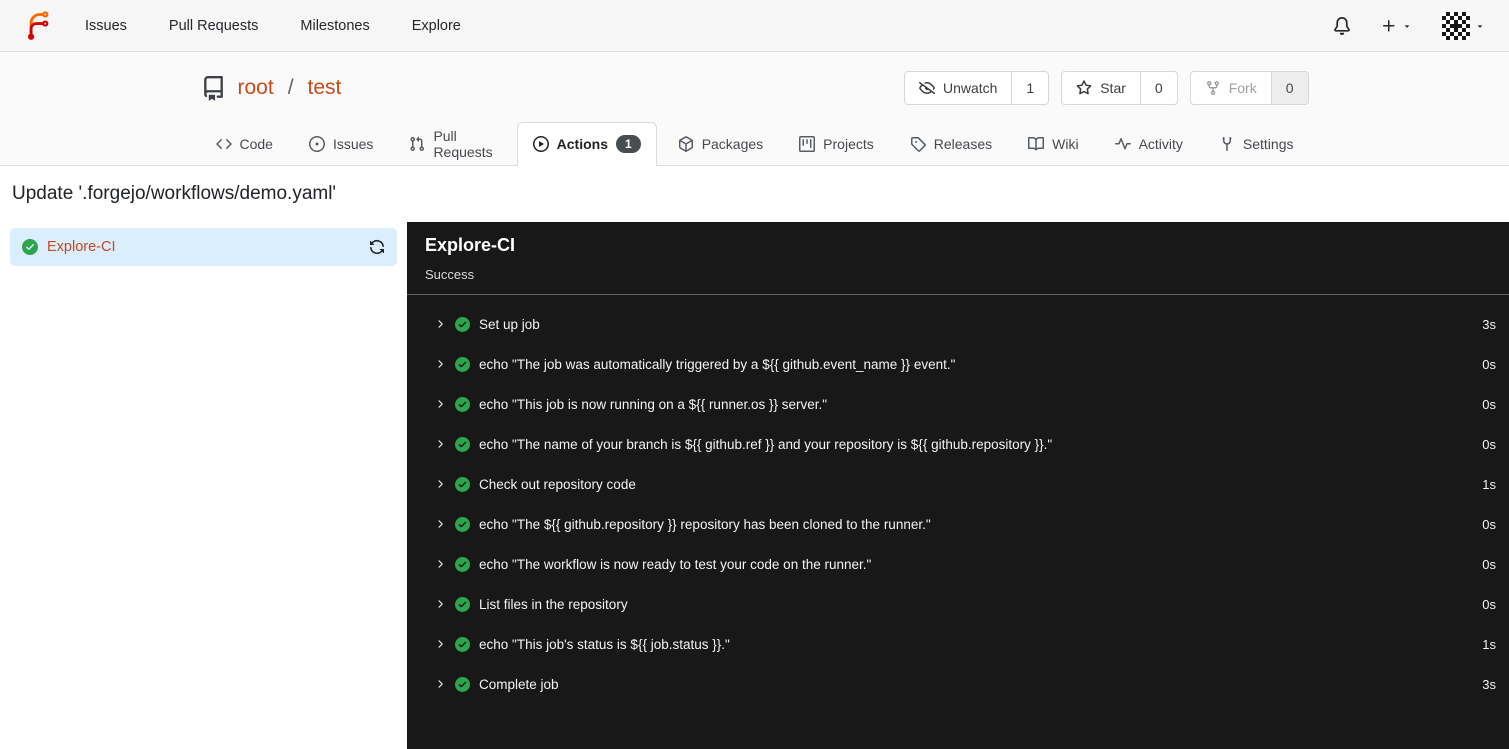 This screenshot has height=749, width=1509. Describe the element at coordinates (1268, 143) in the screenshot. I see `tab-label: Settings` at that location.